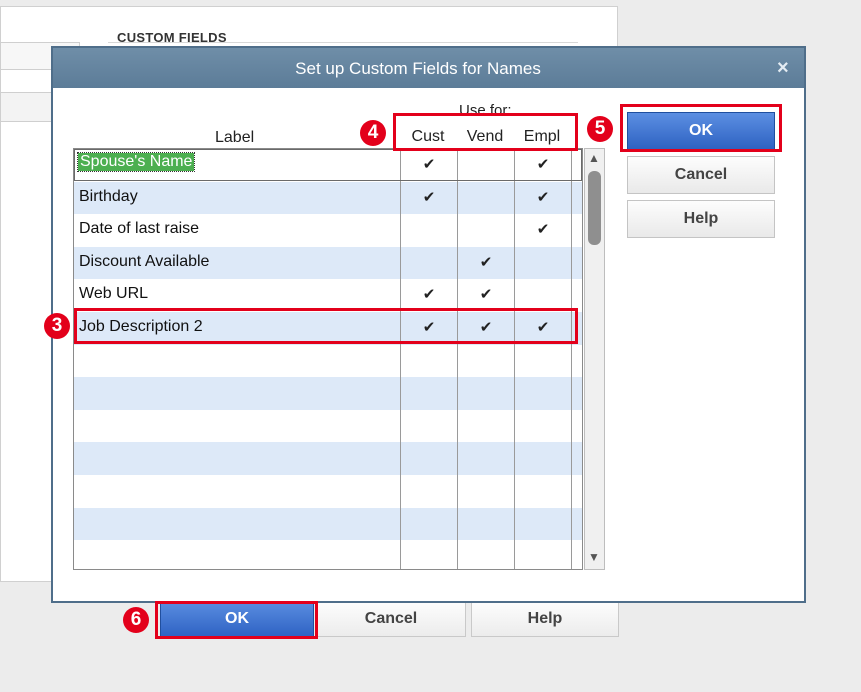 This screenshot has width=861, height=692. I want to click on dialog-titlebar: Set up Custom Fields for Names ×, so click(428, 68).